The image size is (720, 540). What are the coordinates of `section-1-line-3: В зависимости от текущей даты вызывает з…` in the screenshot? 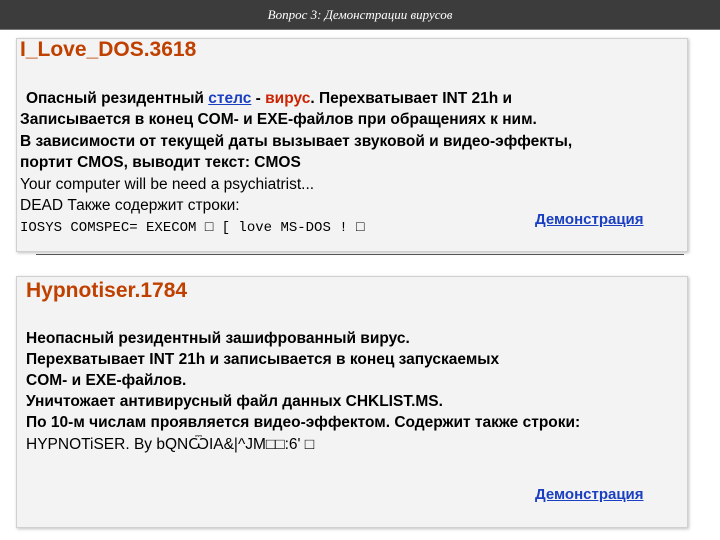 It's located at (296, 141).